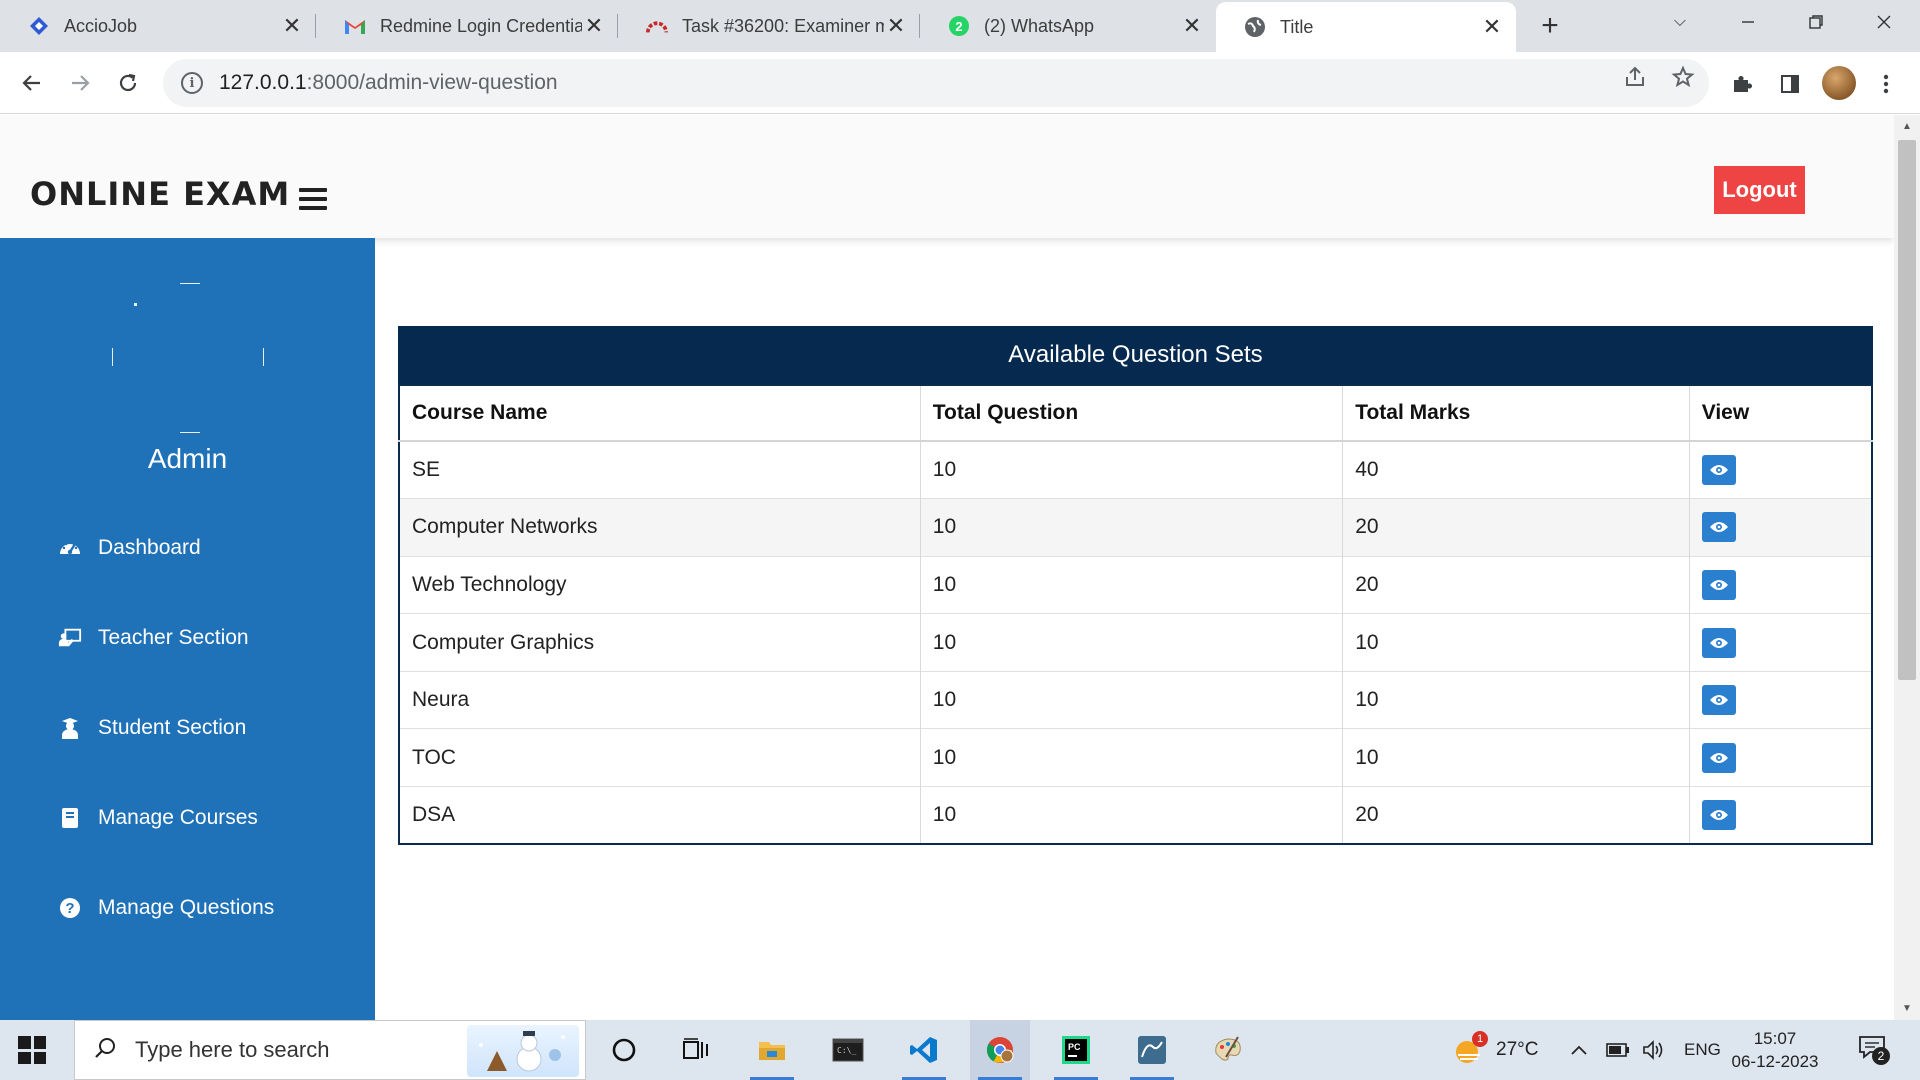  What do you see at coordinates (848, 1050) in the screenshot?
I see `terminal-icon: C:\_` at bounding box center [848, 1050].